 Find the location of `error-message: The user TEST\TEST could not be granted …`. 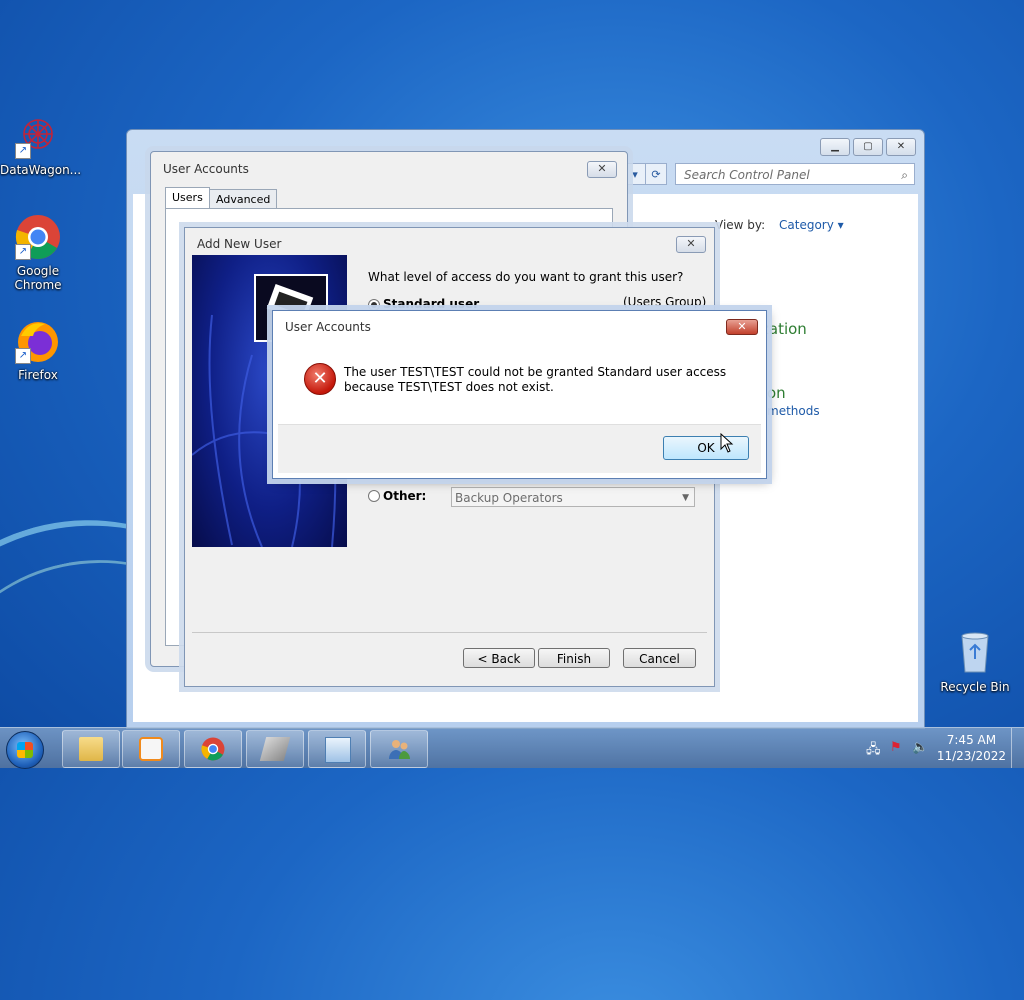

error-message: The user TEST\TEST could not be granted … is located at coordinates (535, 379).